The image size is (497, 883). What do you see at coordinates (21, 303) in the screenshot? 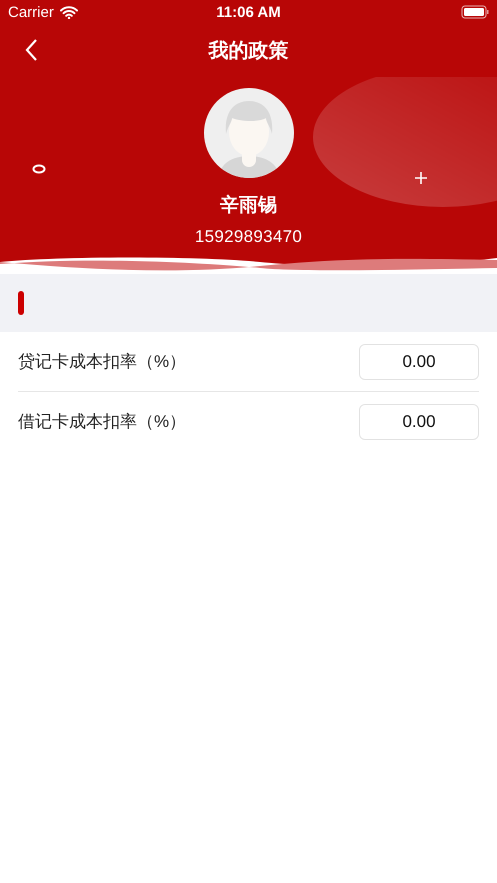
I see `accent-bar-icon` at bounding box center [21, 303].